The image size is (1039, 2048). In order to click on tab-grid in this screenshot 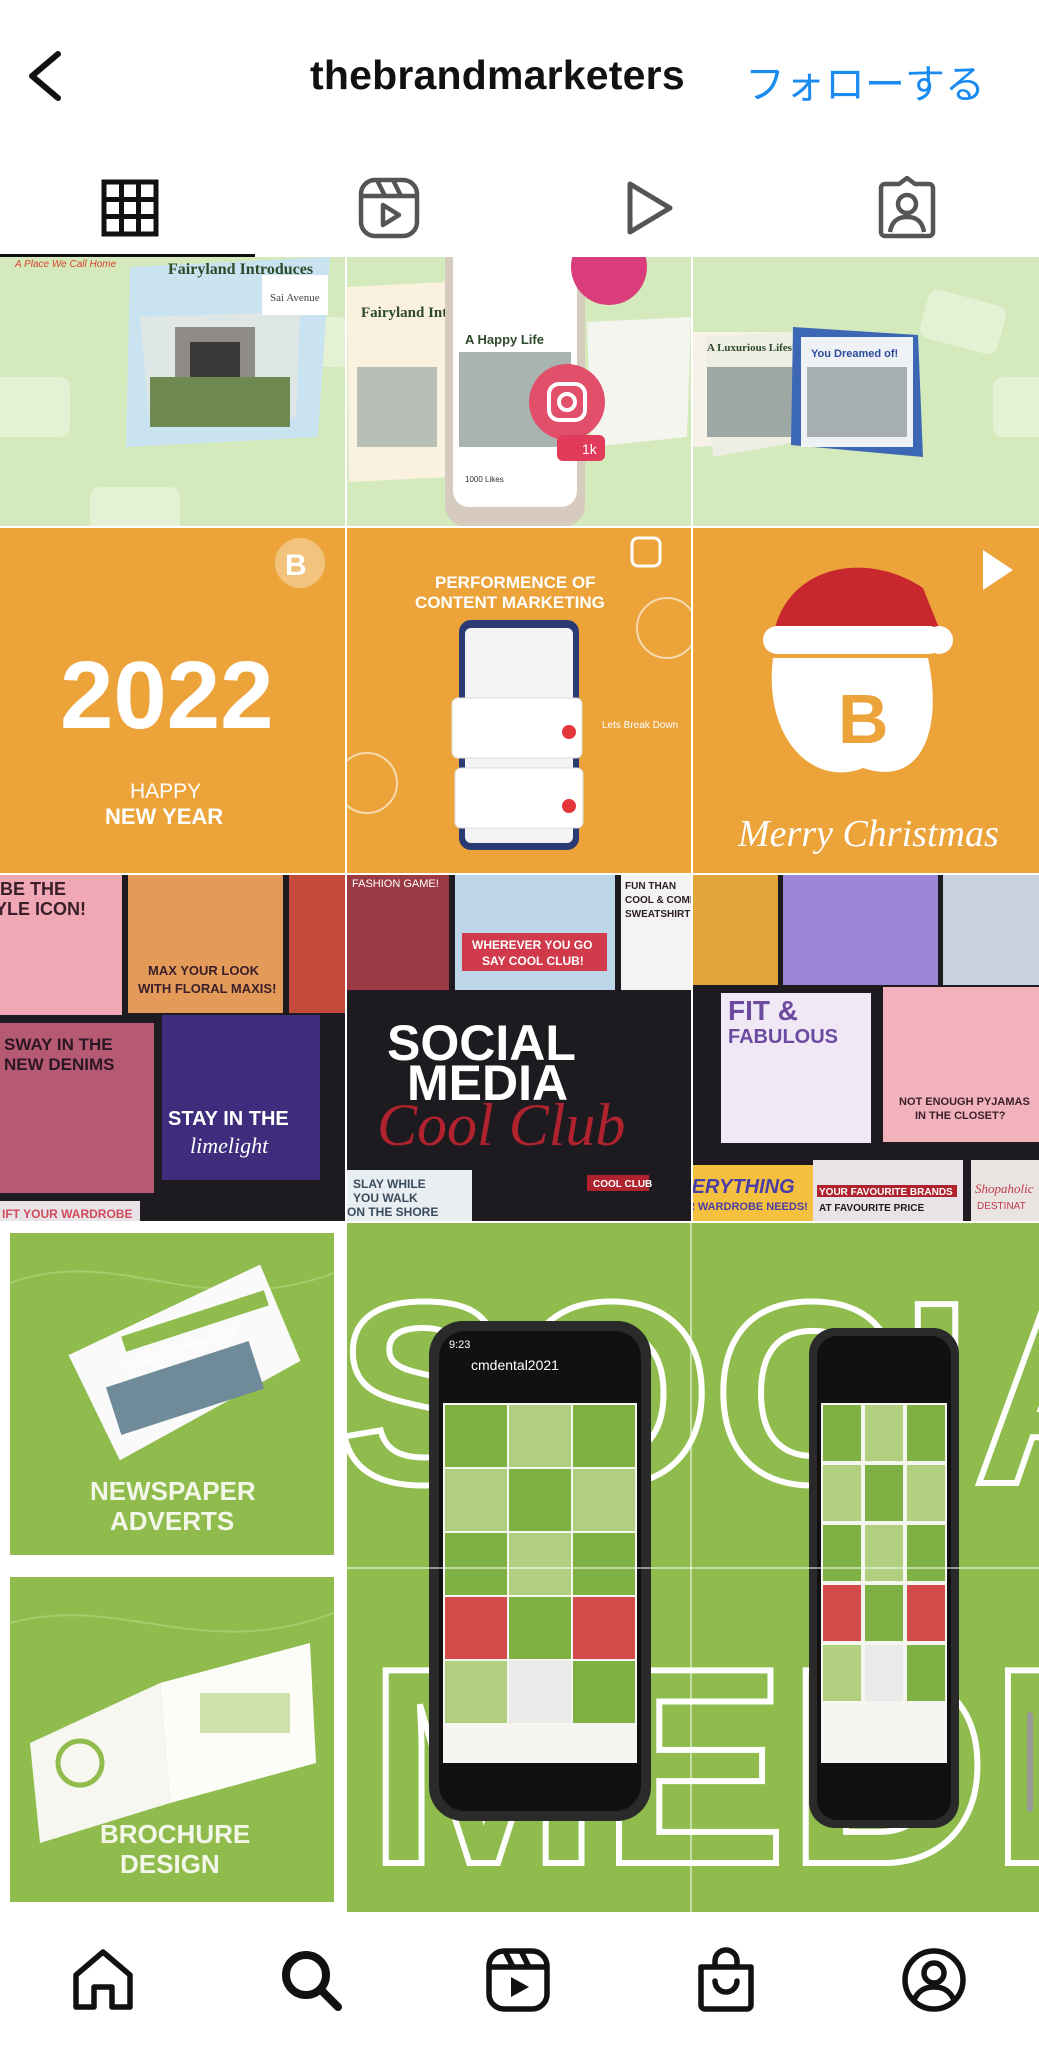, I will do `click(129, 208)`.